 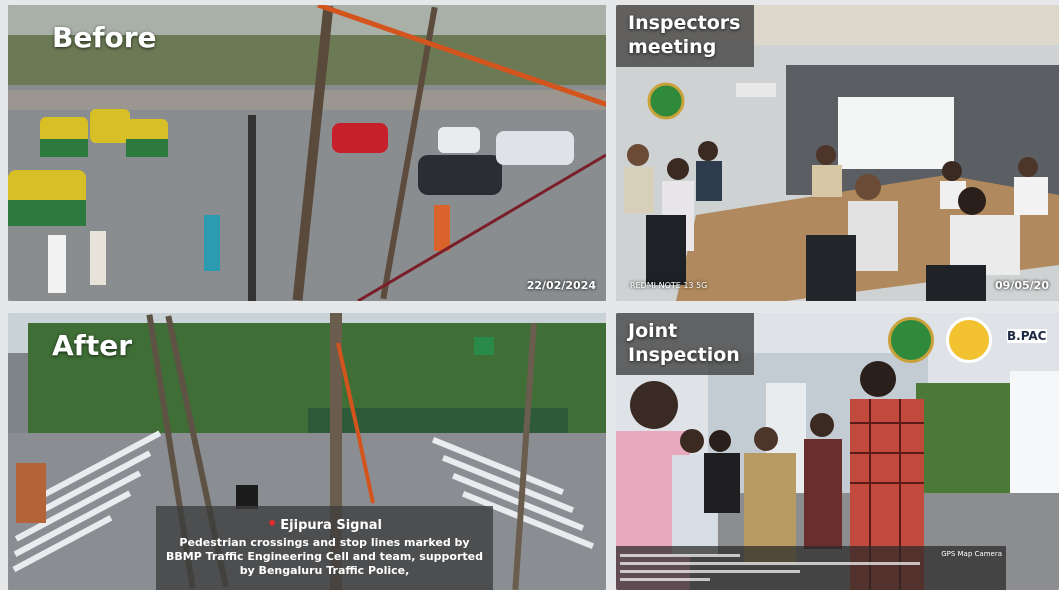 What do you see at coordinates (561, 285) in the screenshot?
I see `before-date-stamp: 22/02/2024` at bounding box center [561, 285].